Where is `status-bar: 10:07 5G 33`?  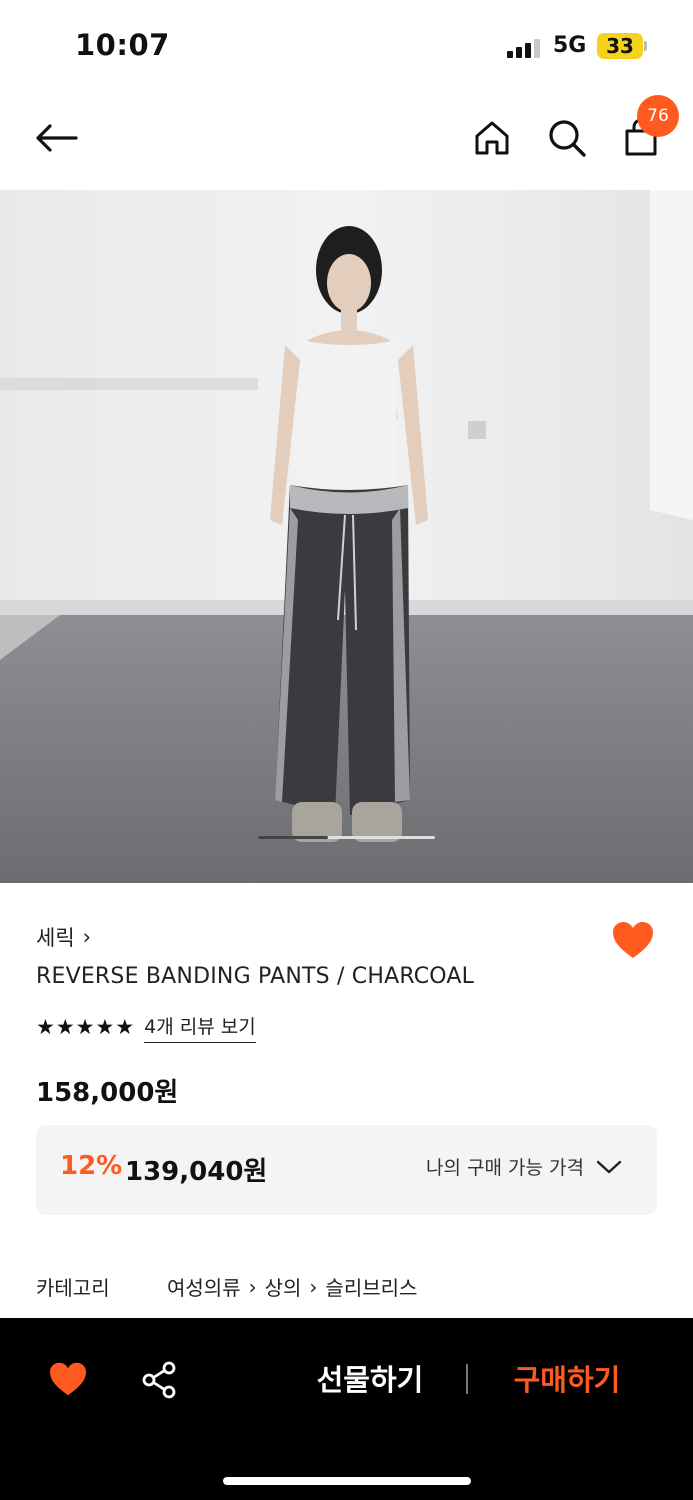 status-bar: 10:07 5G 33 is located at coordinates (346, 46).